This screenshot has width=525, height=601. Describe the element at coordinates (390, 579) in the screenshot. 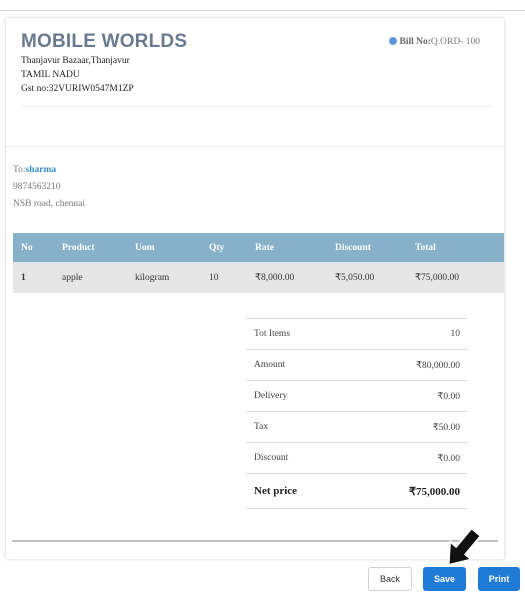

I see `back-button: Back` at that location.